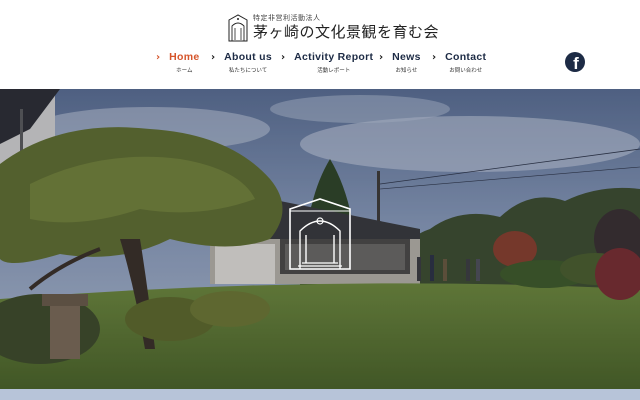  I want to click on facebook-link: f, so click(575, 62).